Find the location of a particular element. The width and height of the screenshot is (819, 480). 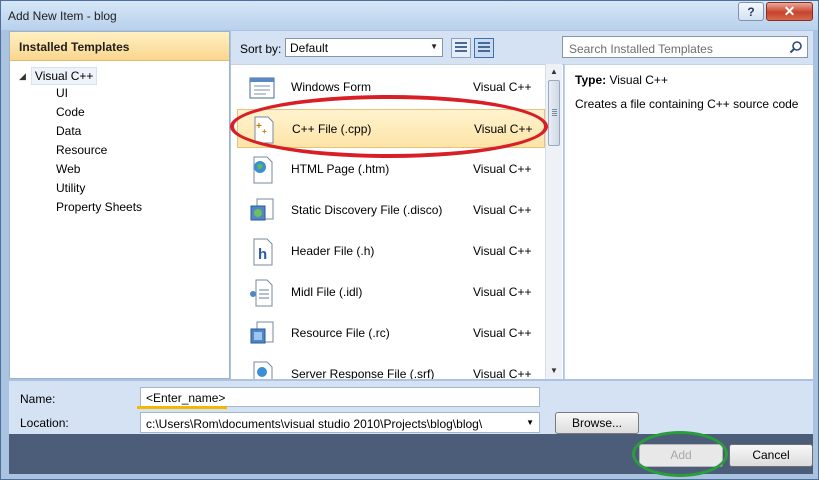

sort-dropdown: Default ▼ is located at coordinates (364, 47).